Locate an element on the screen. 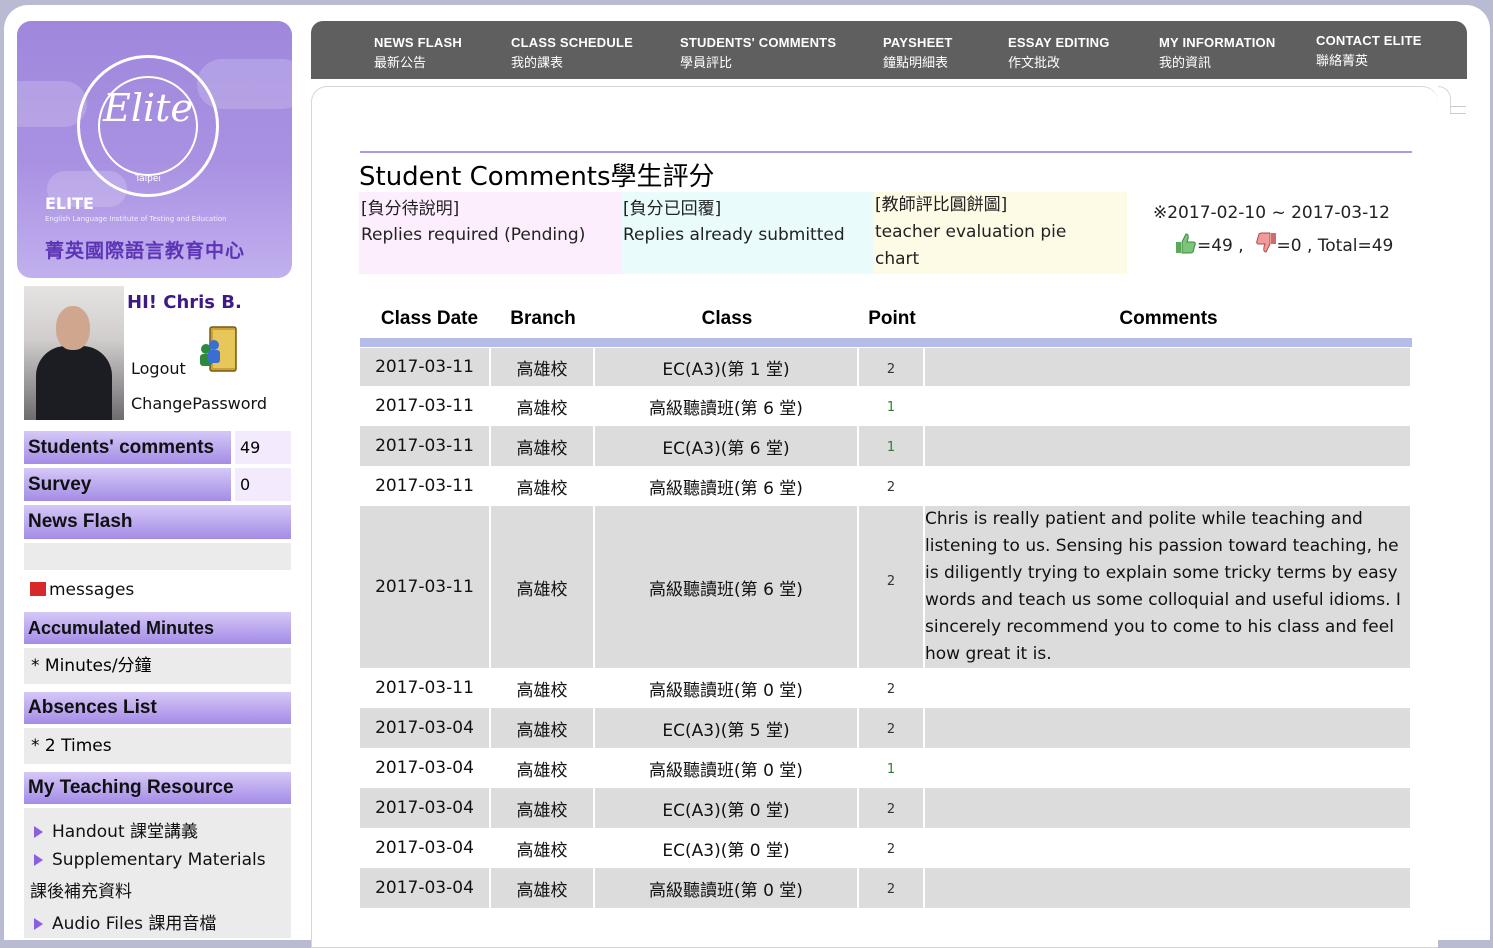  legend-pie-chart: [教師評比圓餅圖] teacher evaluation pie chart is located at coordinates (1000, 233).